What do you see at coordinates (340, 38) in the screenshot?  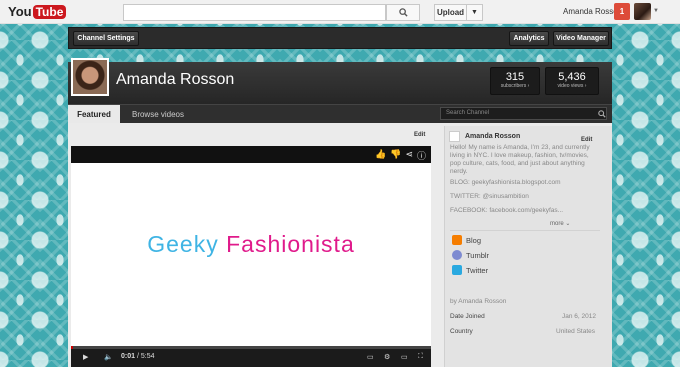 I see `channel-toolbar: Channel Settings Analytics Video Manager` at bounding box center [340, 38].